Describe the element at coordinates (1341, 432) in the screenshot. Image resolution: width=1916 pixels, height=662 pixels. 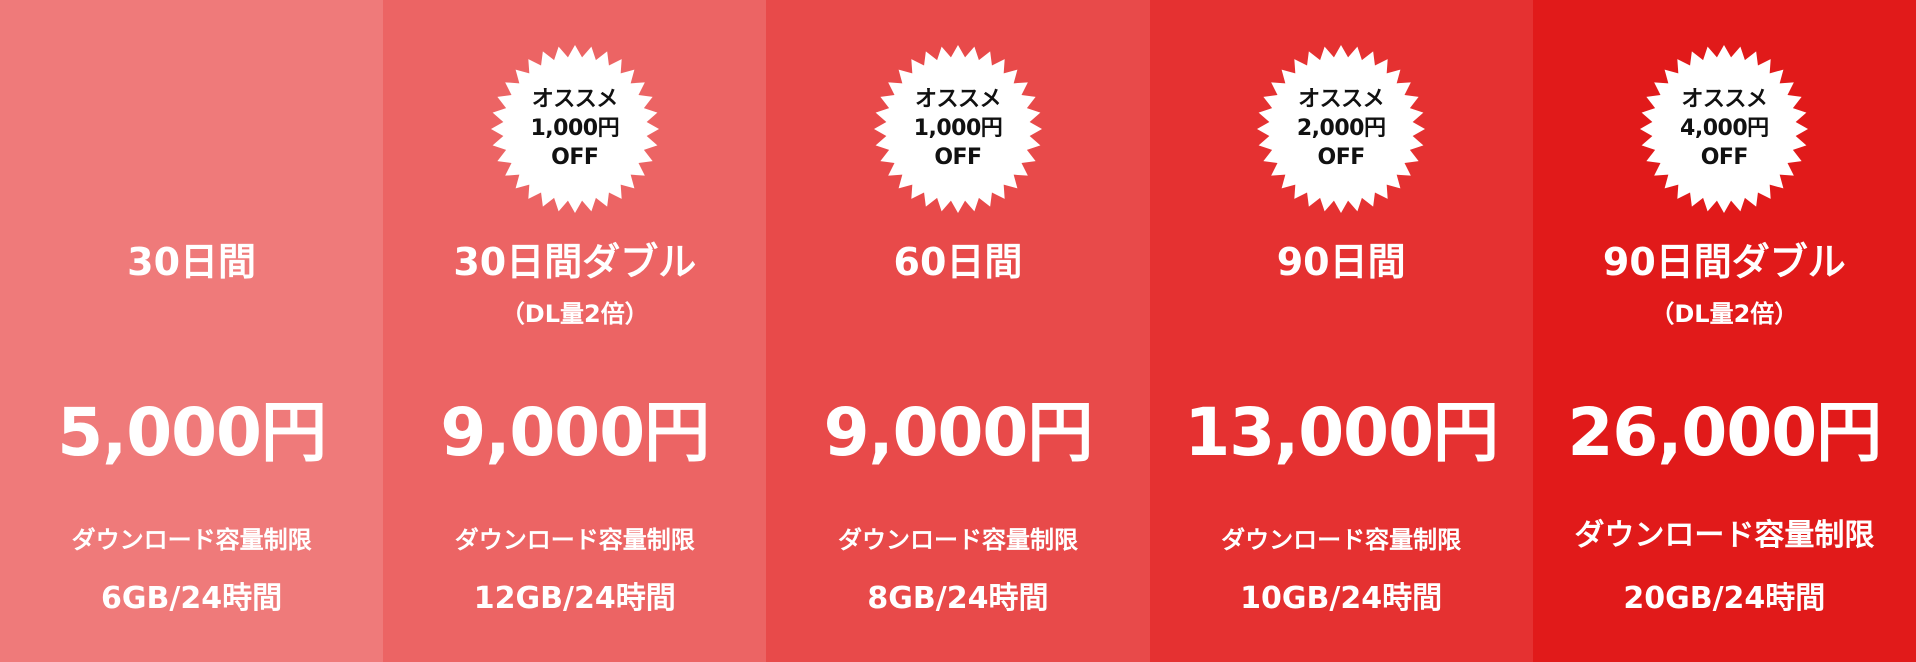
I see `plan-price: 13,000円` at that location.